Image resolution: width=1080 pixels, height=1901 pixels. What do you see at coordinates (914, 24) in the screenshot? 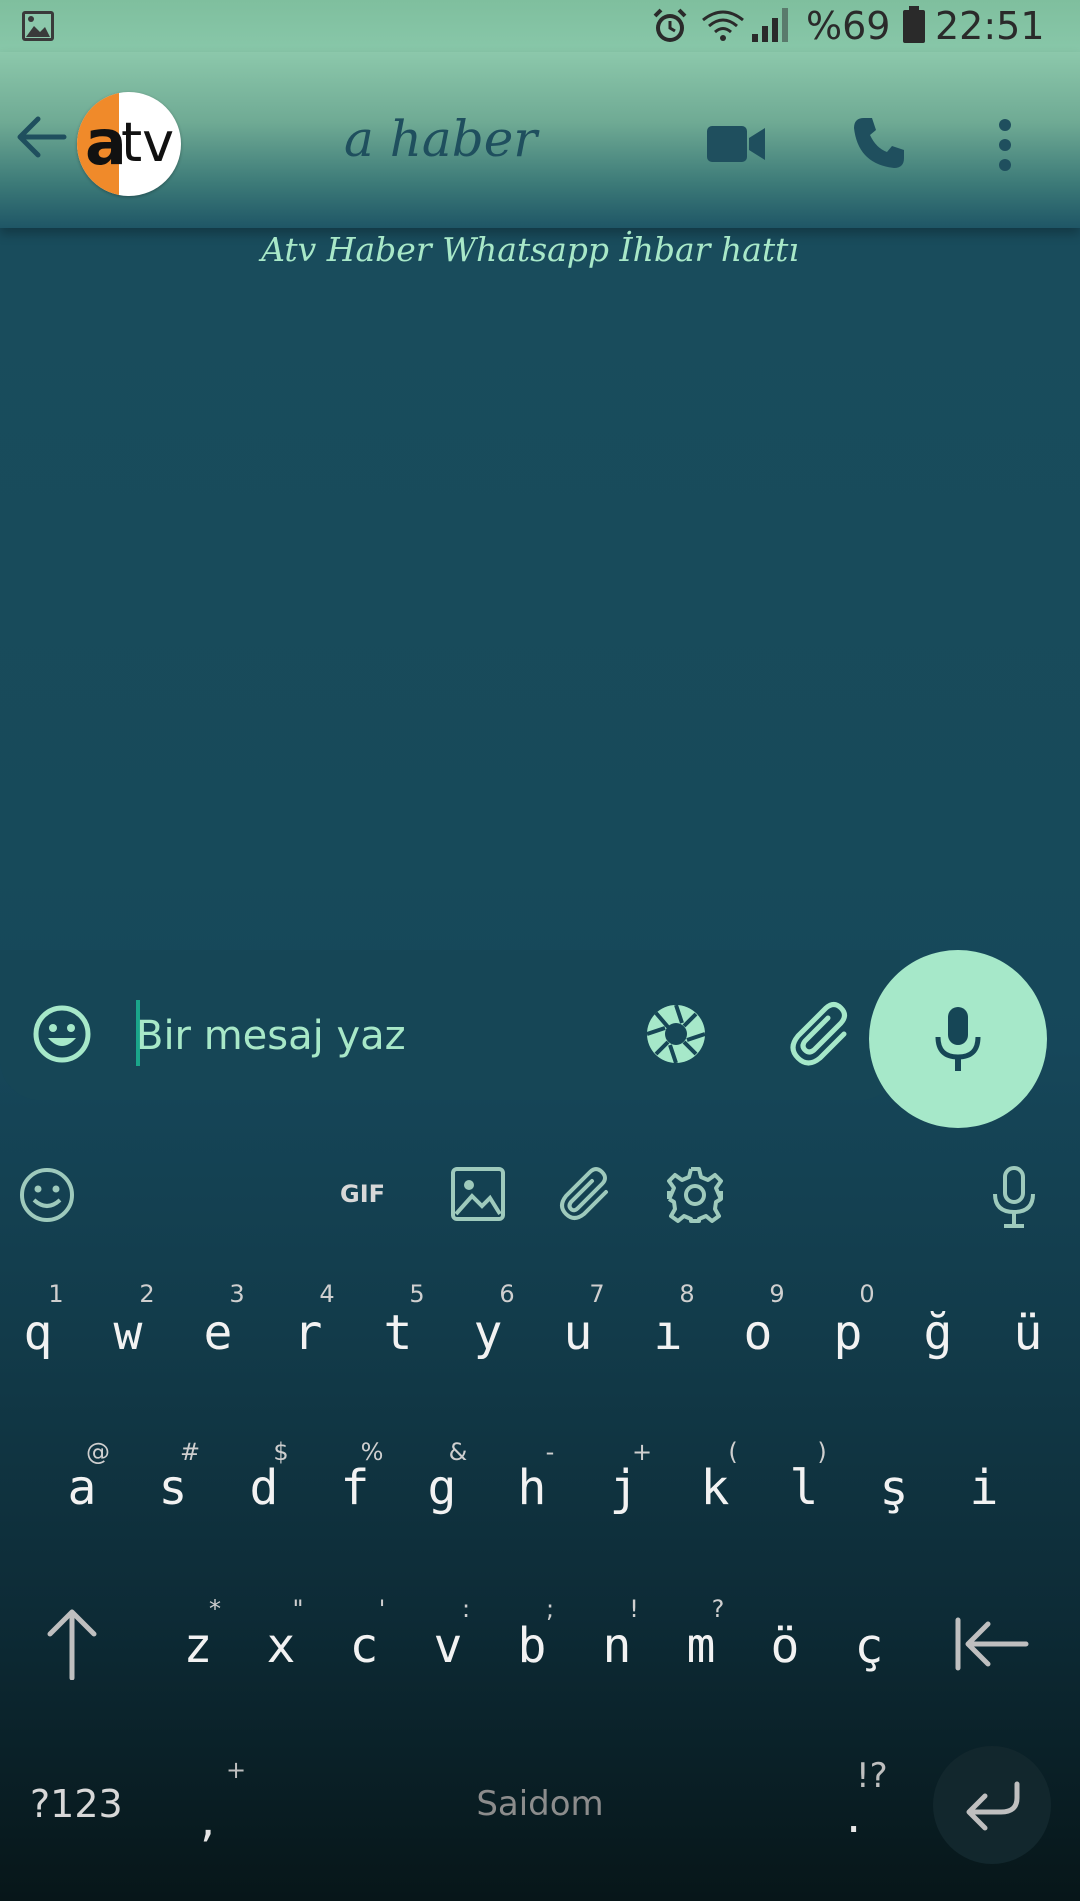
I see `battery-icon` at bounding box center [914, 24].